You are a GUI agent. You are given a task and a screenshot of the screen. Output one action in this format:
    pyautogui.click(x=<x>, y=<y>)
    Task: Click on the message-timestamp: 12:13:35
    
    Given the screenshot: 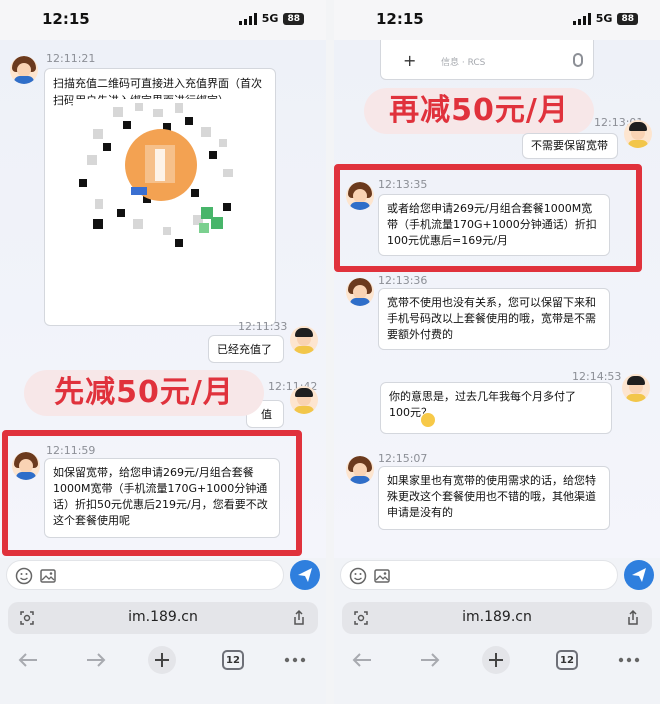 What is the action you would take?
    pyautogui.click(x=403, y=184)
    